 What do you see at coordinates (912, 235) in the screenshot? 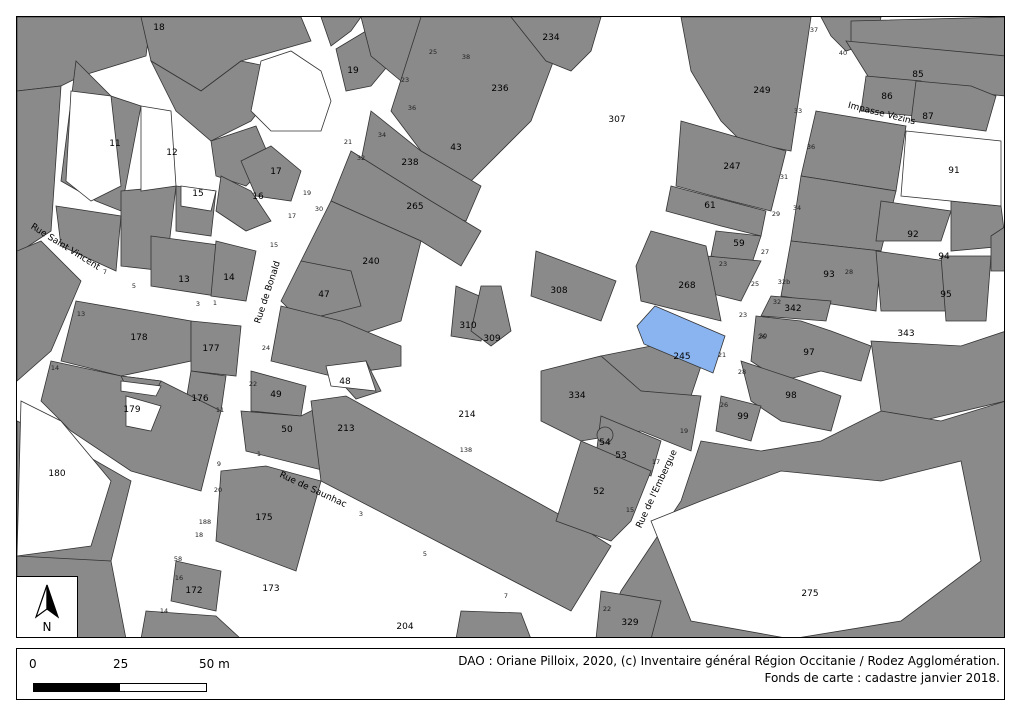
I see `parcel-label: 92` at bounding box center [912, 235].